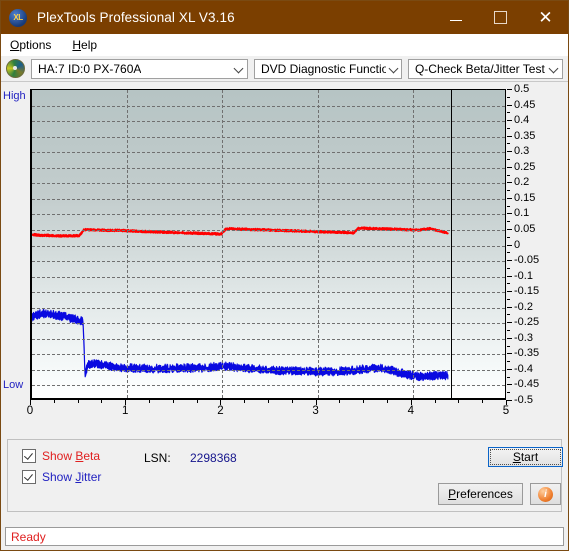 This screenshot has width=569, height=551. I want to click on function-select: DVD Diagnostic Functions, so click(327, 68).